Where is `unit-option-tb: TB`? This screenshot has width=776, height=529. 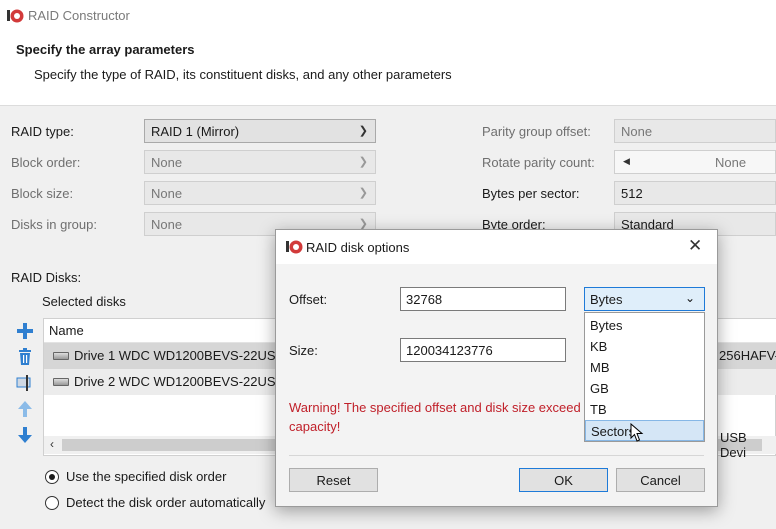
unit-option-tb: TB is located at coordinates (644, 409).